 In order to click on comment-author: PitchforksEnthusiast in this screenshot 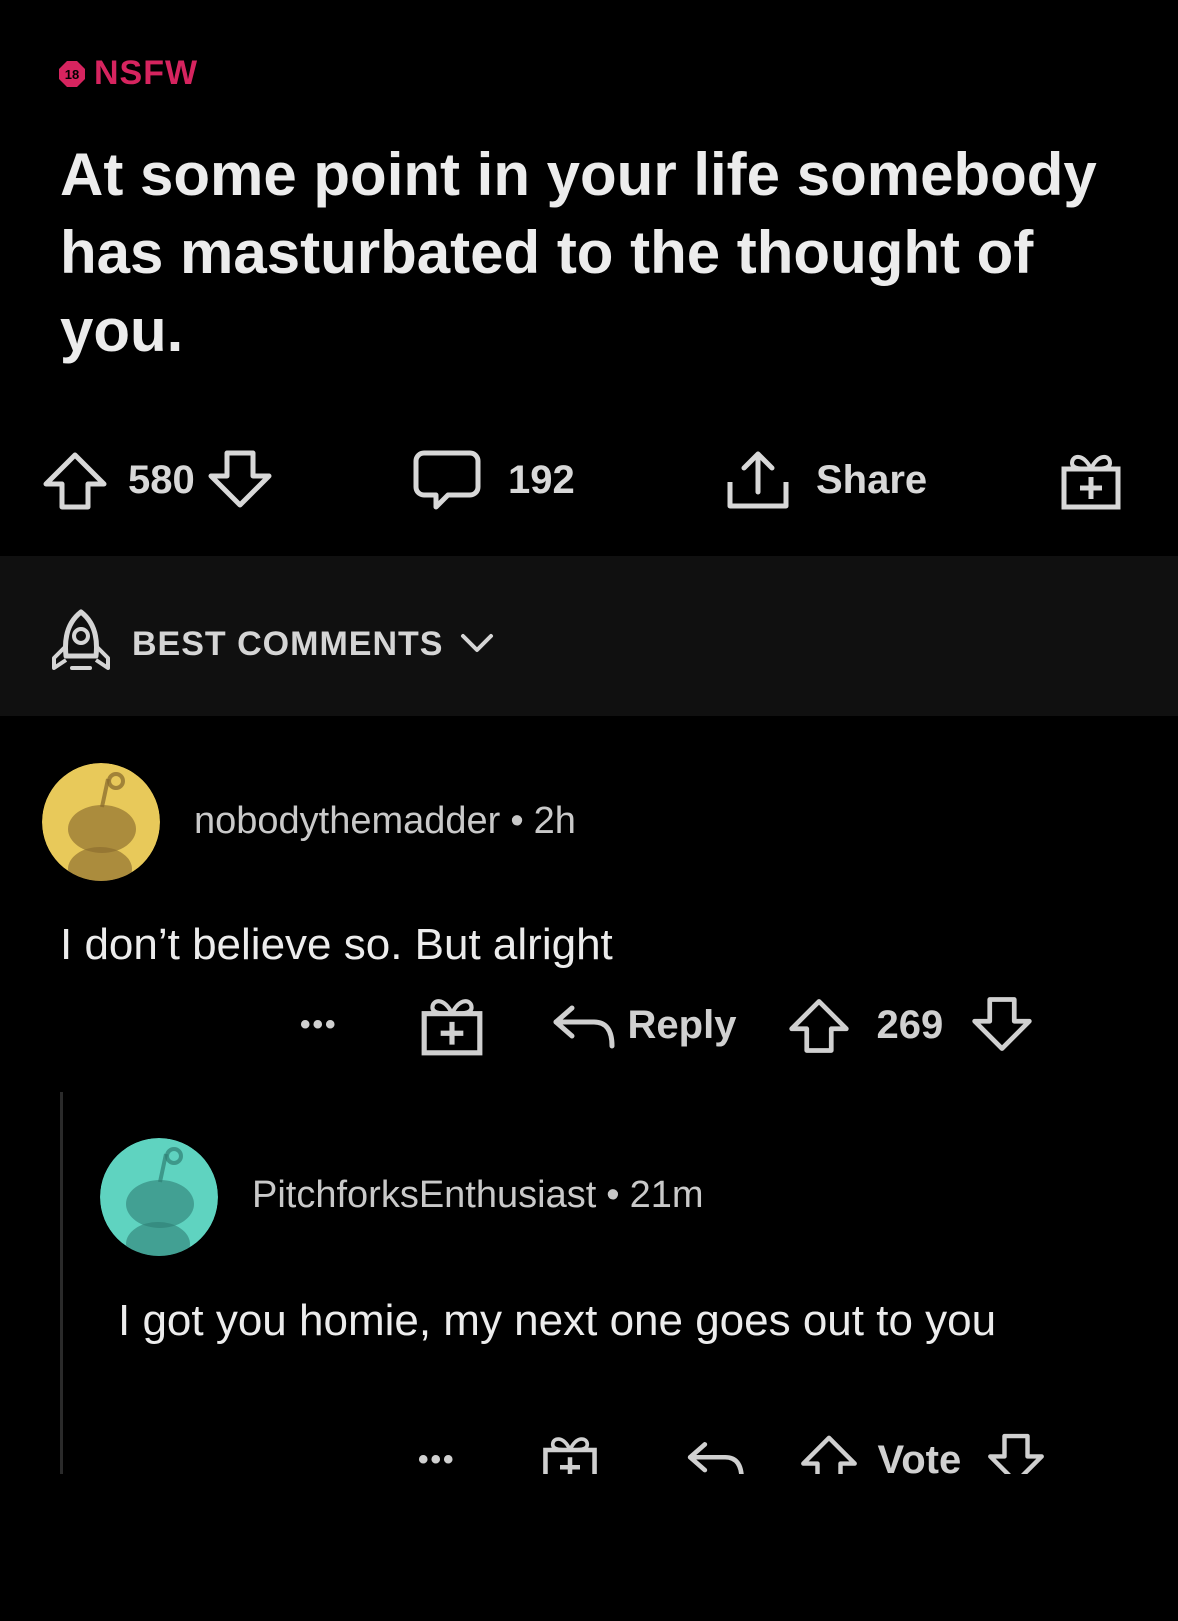, I will do `click(424, 1195)`.